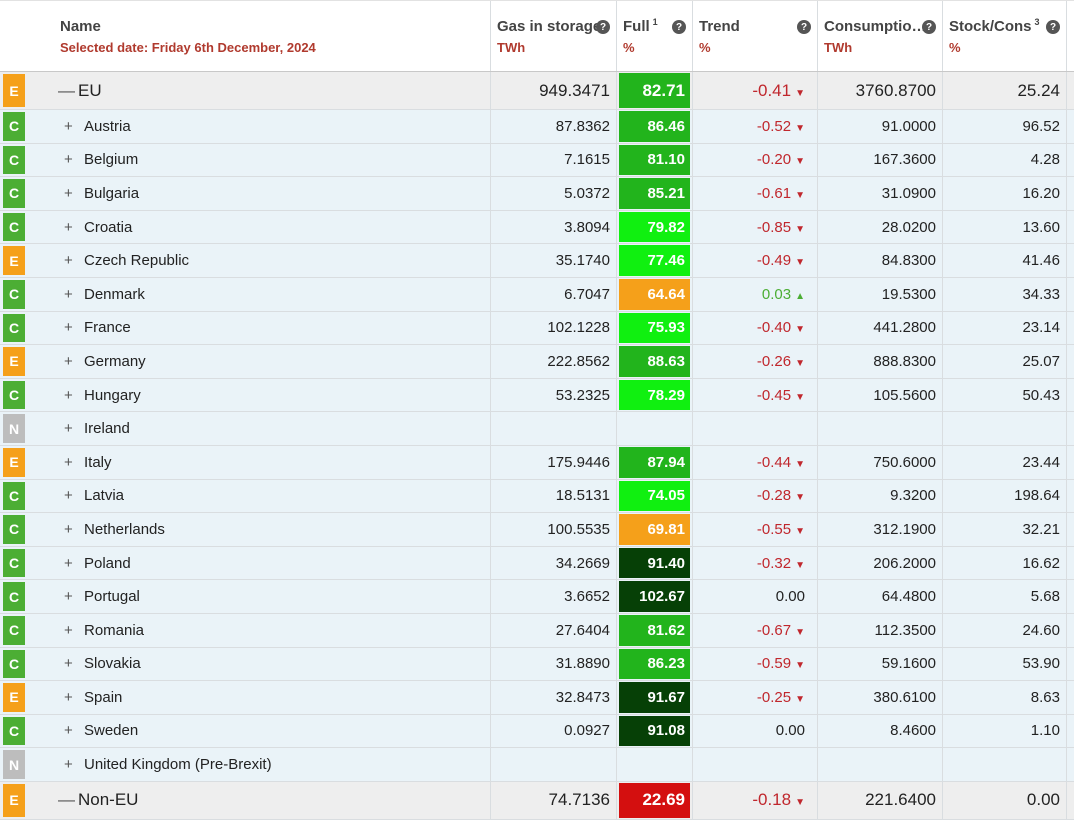  I want to click on gas-value: 35.1740, so click(582, 261).